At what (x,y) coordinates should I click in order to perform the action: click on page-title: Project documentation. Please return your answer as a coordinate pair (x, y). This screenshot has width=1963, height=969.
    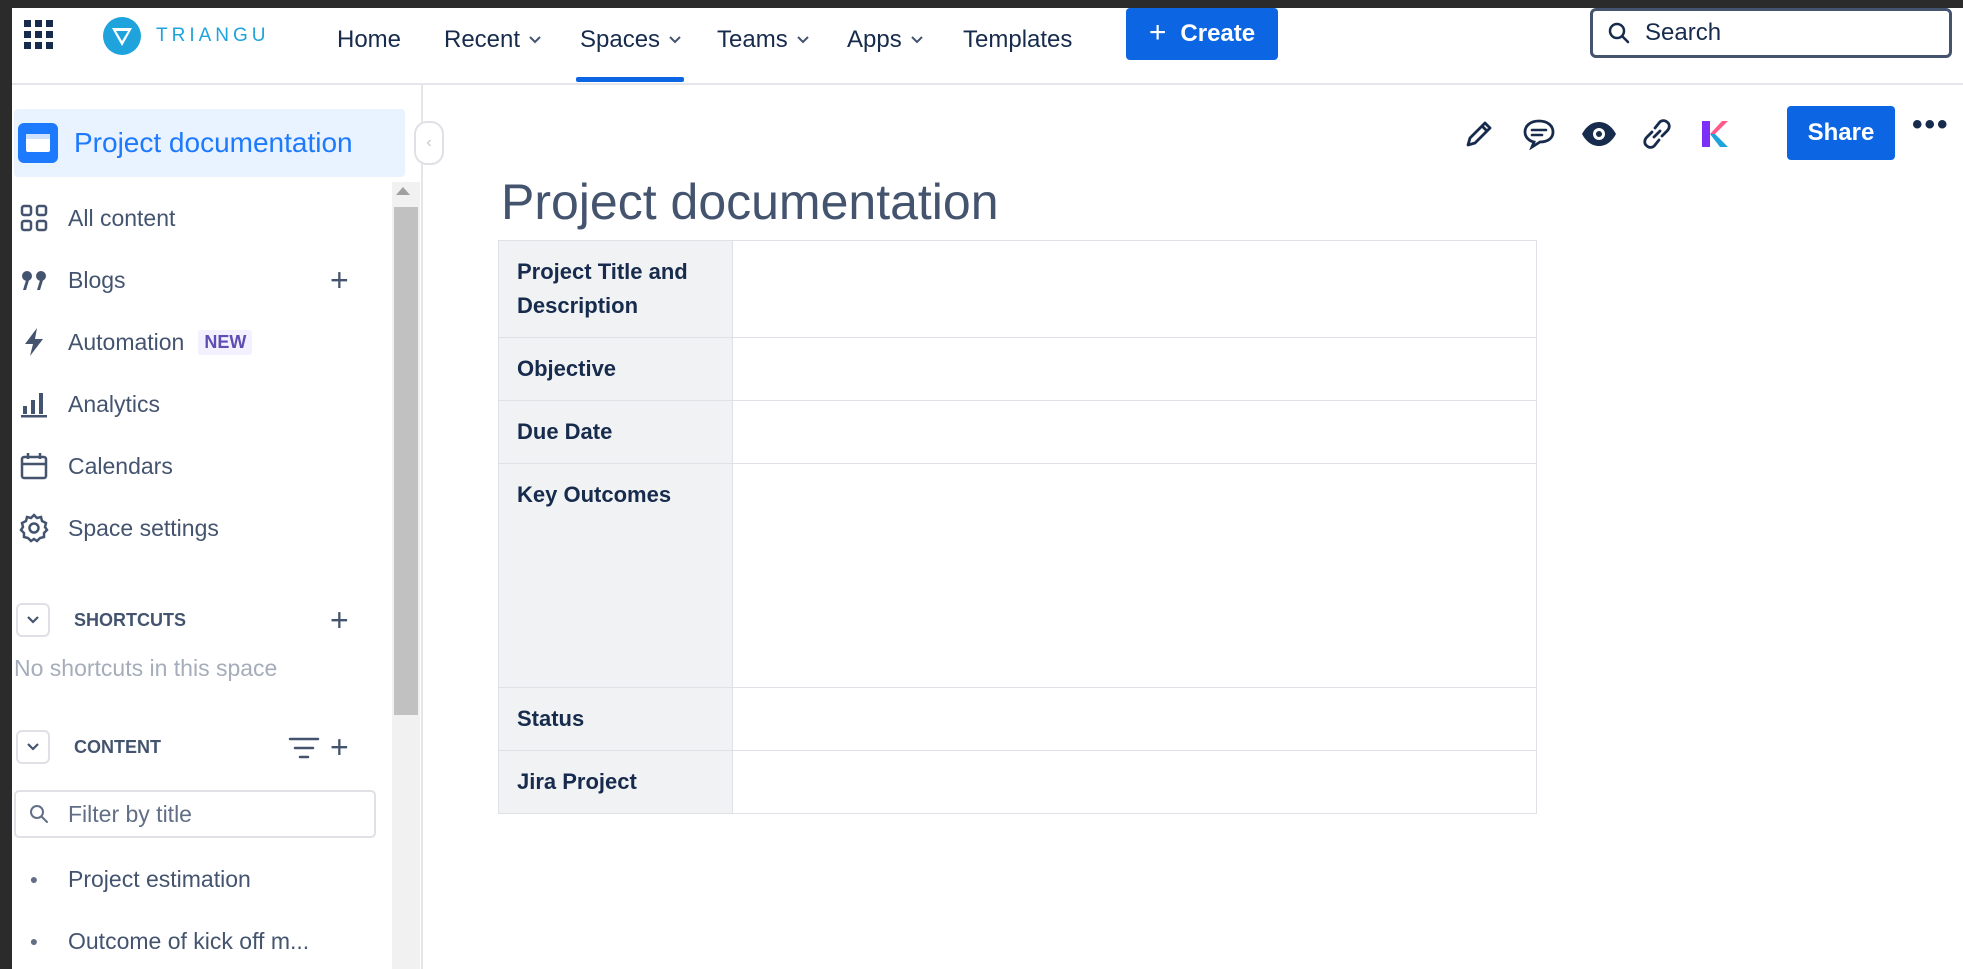
    Looking at the image, I should click on (750, 202).